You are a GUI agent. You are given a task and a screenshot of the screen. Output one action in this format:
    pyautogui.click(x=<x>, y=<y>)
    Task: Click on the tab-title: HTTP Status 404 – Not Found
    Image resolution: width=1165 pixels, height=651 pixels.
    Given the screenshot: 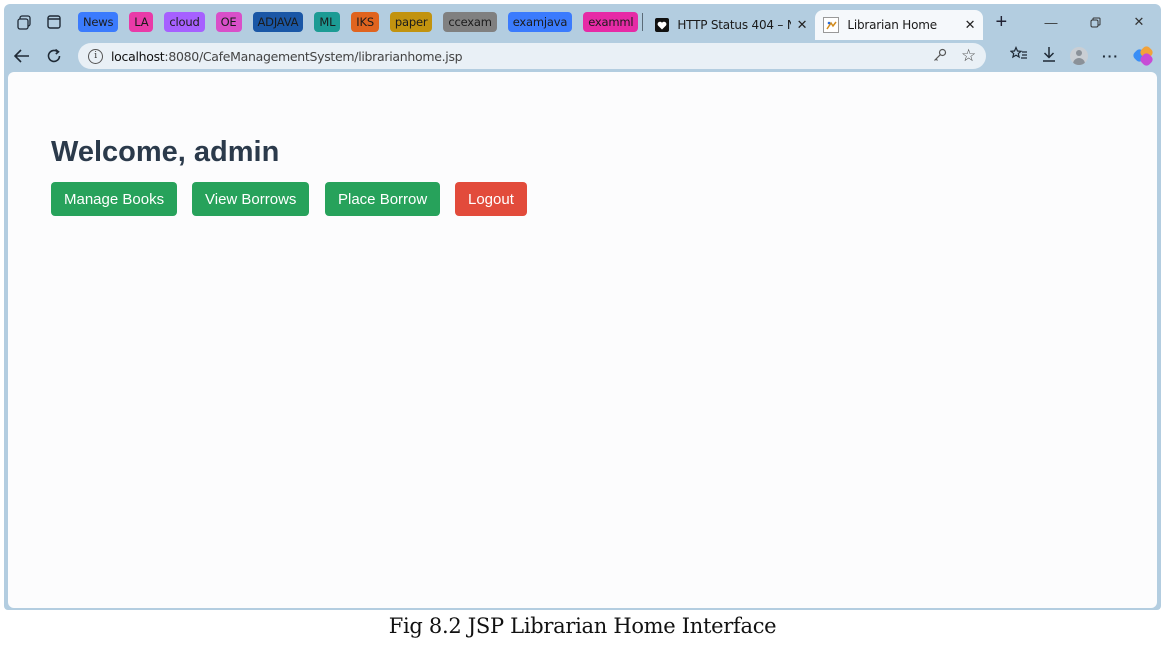 What is the action you would take?
    pyautogui.click(x=733, y=25)
    